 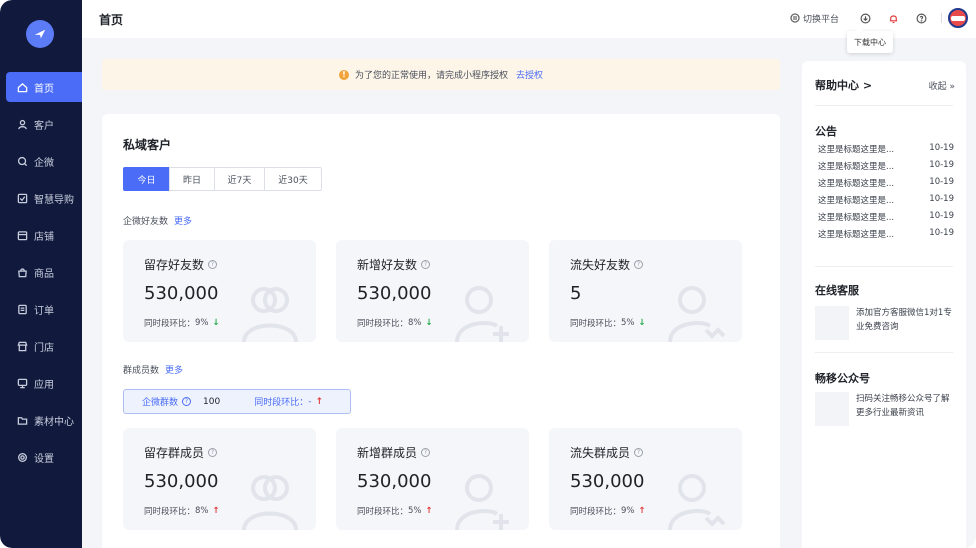 I want to click on stat-card-lost-members: 流失群成员? 530,000 同时段环比： 9% ↑, so click(x=645, y=479).